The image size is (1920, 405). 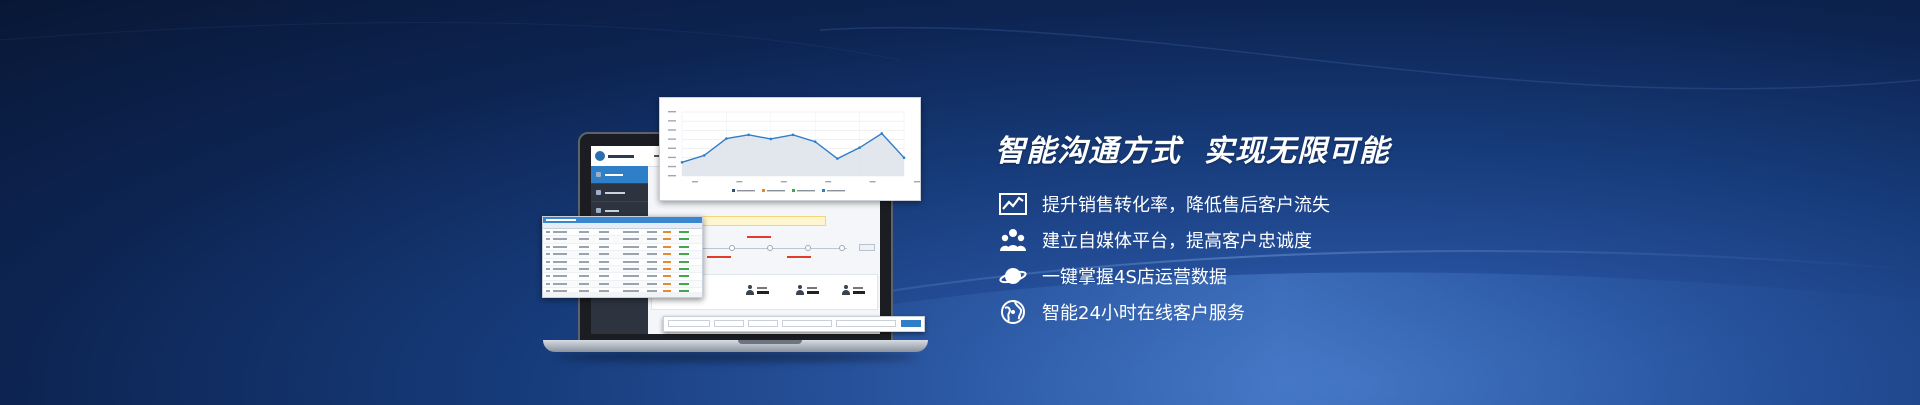 I want to click on trend-chart-icon, so click(x=1013, y=204).